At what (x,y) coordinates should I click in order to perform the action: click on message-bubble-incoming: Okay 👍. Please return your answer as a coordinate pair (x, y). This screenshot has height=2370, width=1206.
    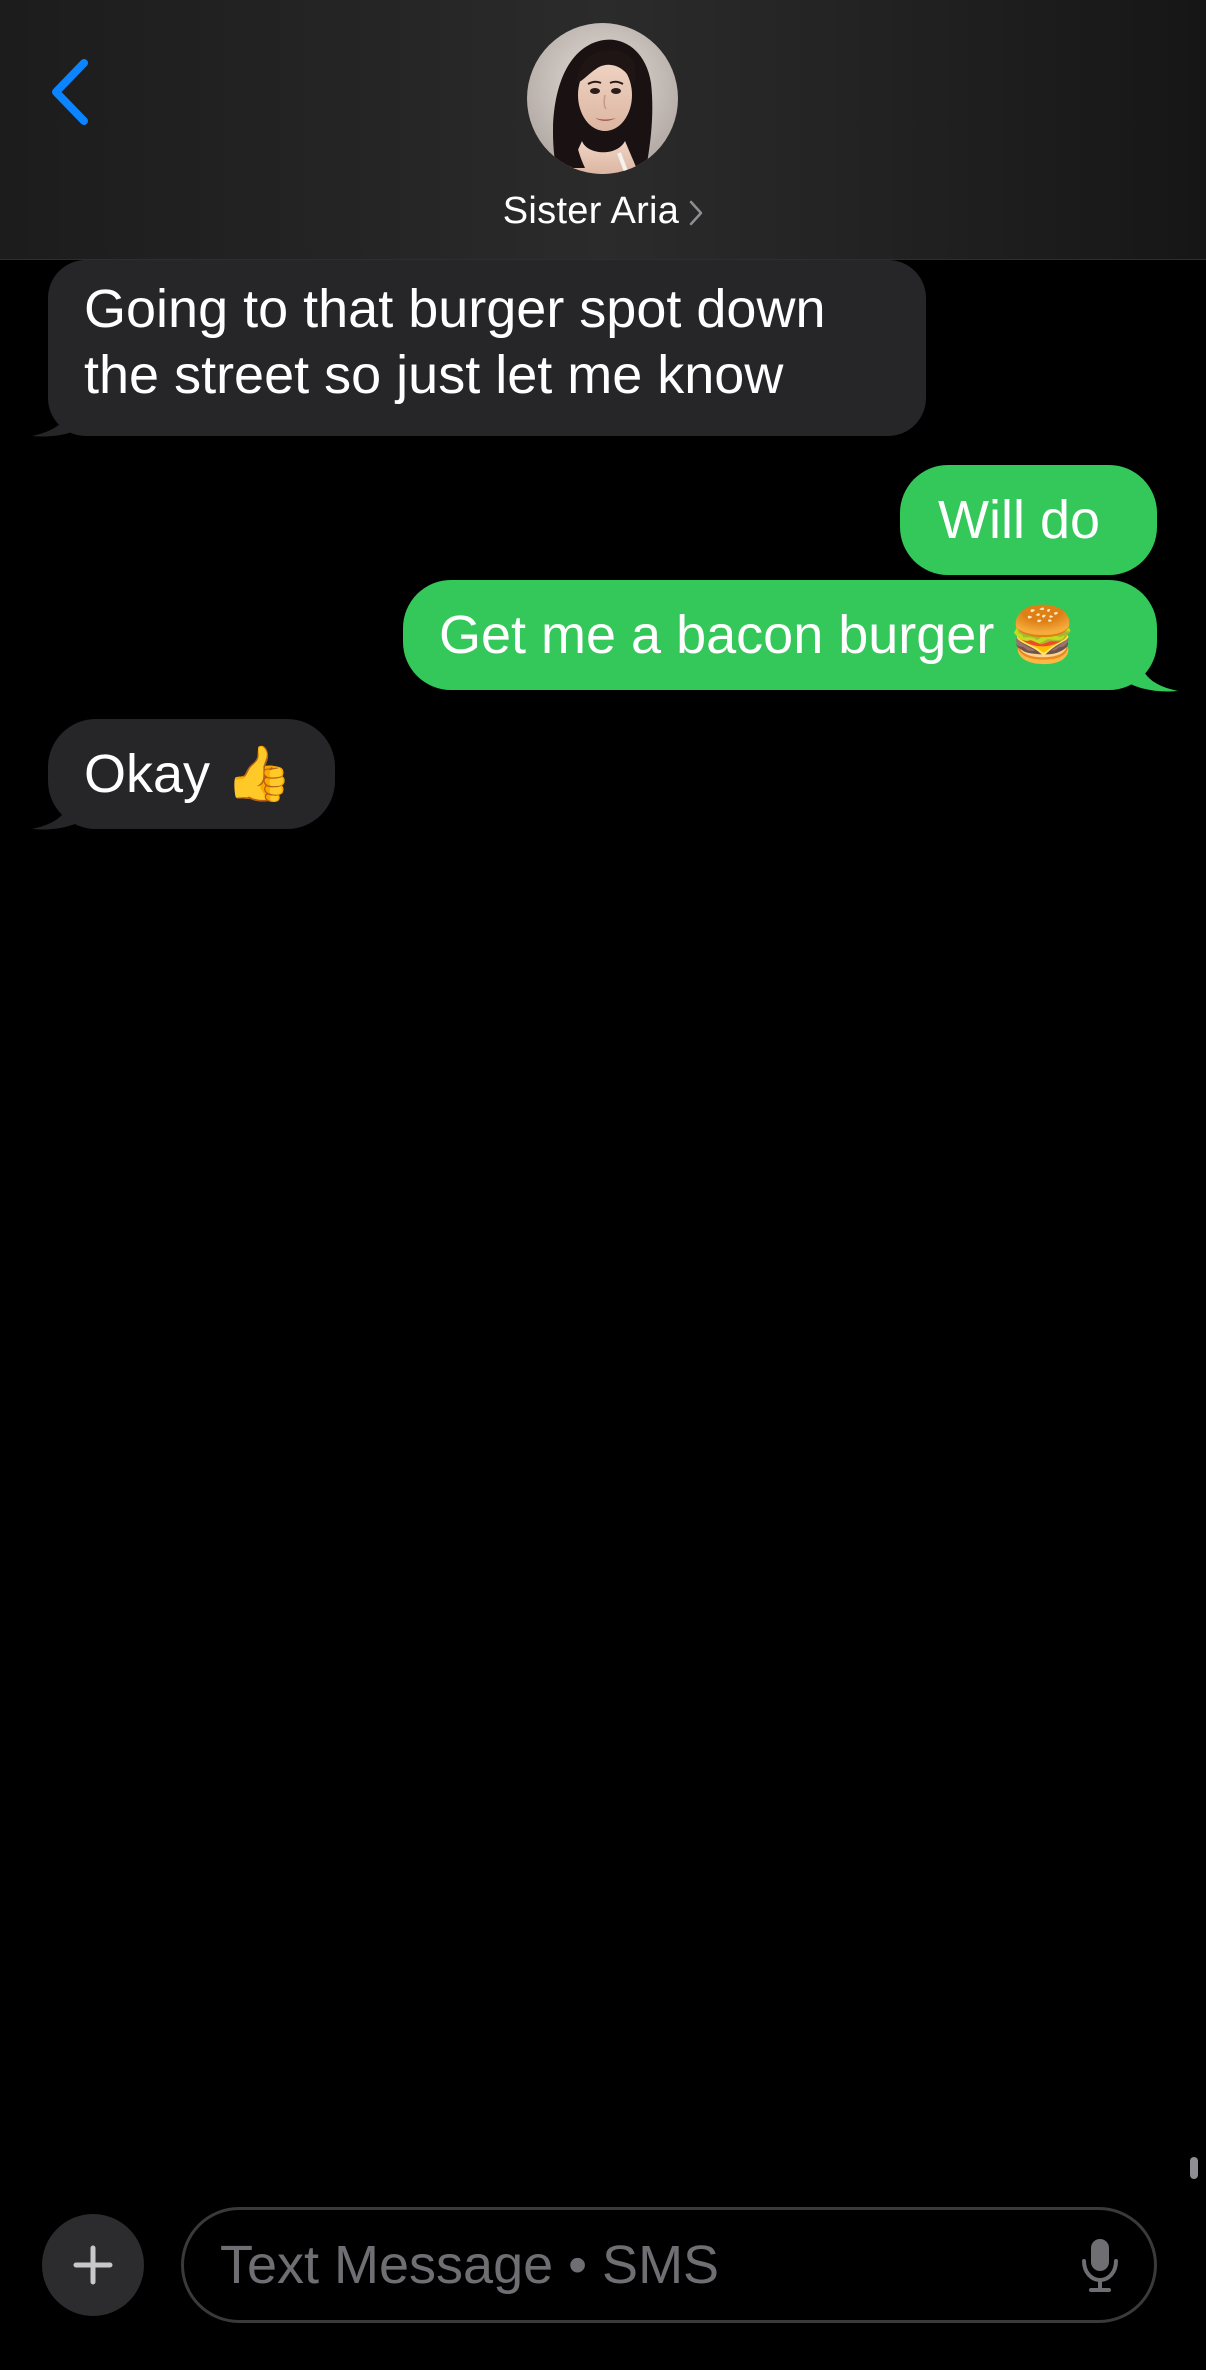
    Looking at the image, I should click on (191, 774).